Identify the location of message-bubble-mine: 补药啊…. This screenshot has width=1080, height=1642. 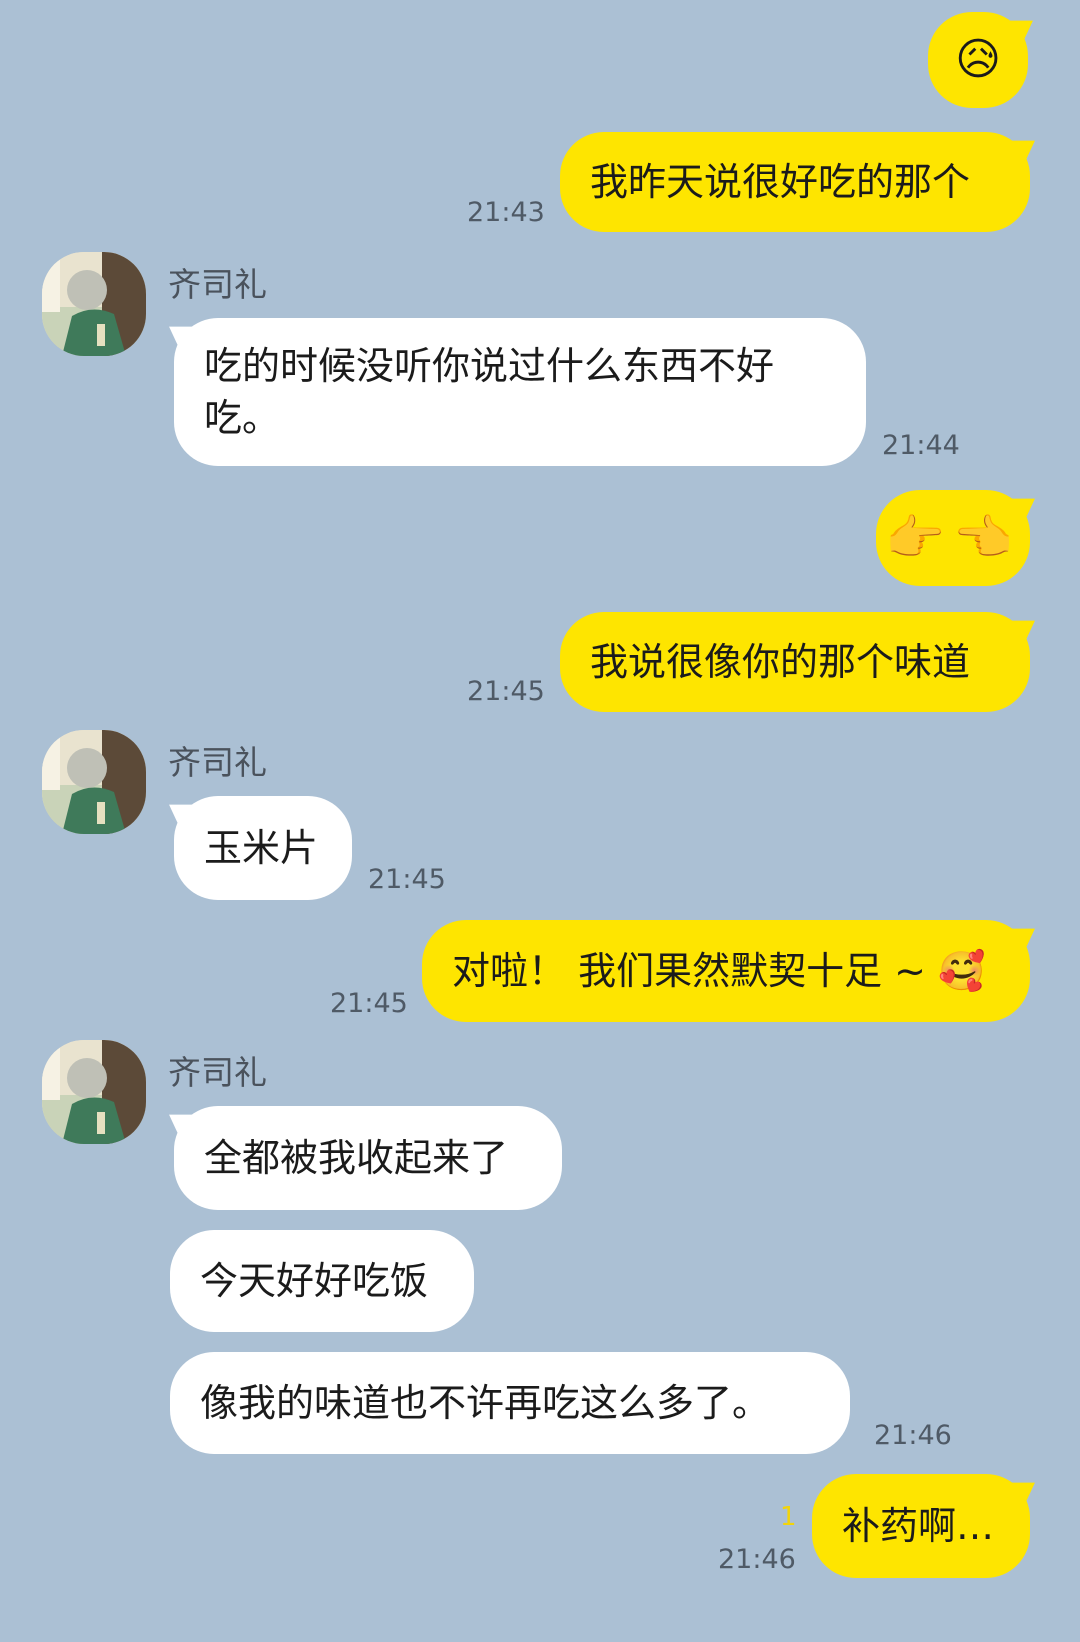
(921, 1526).